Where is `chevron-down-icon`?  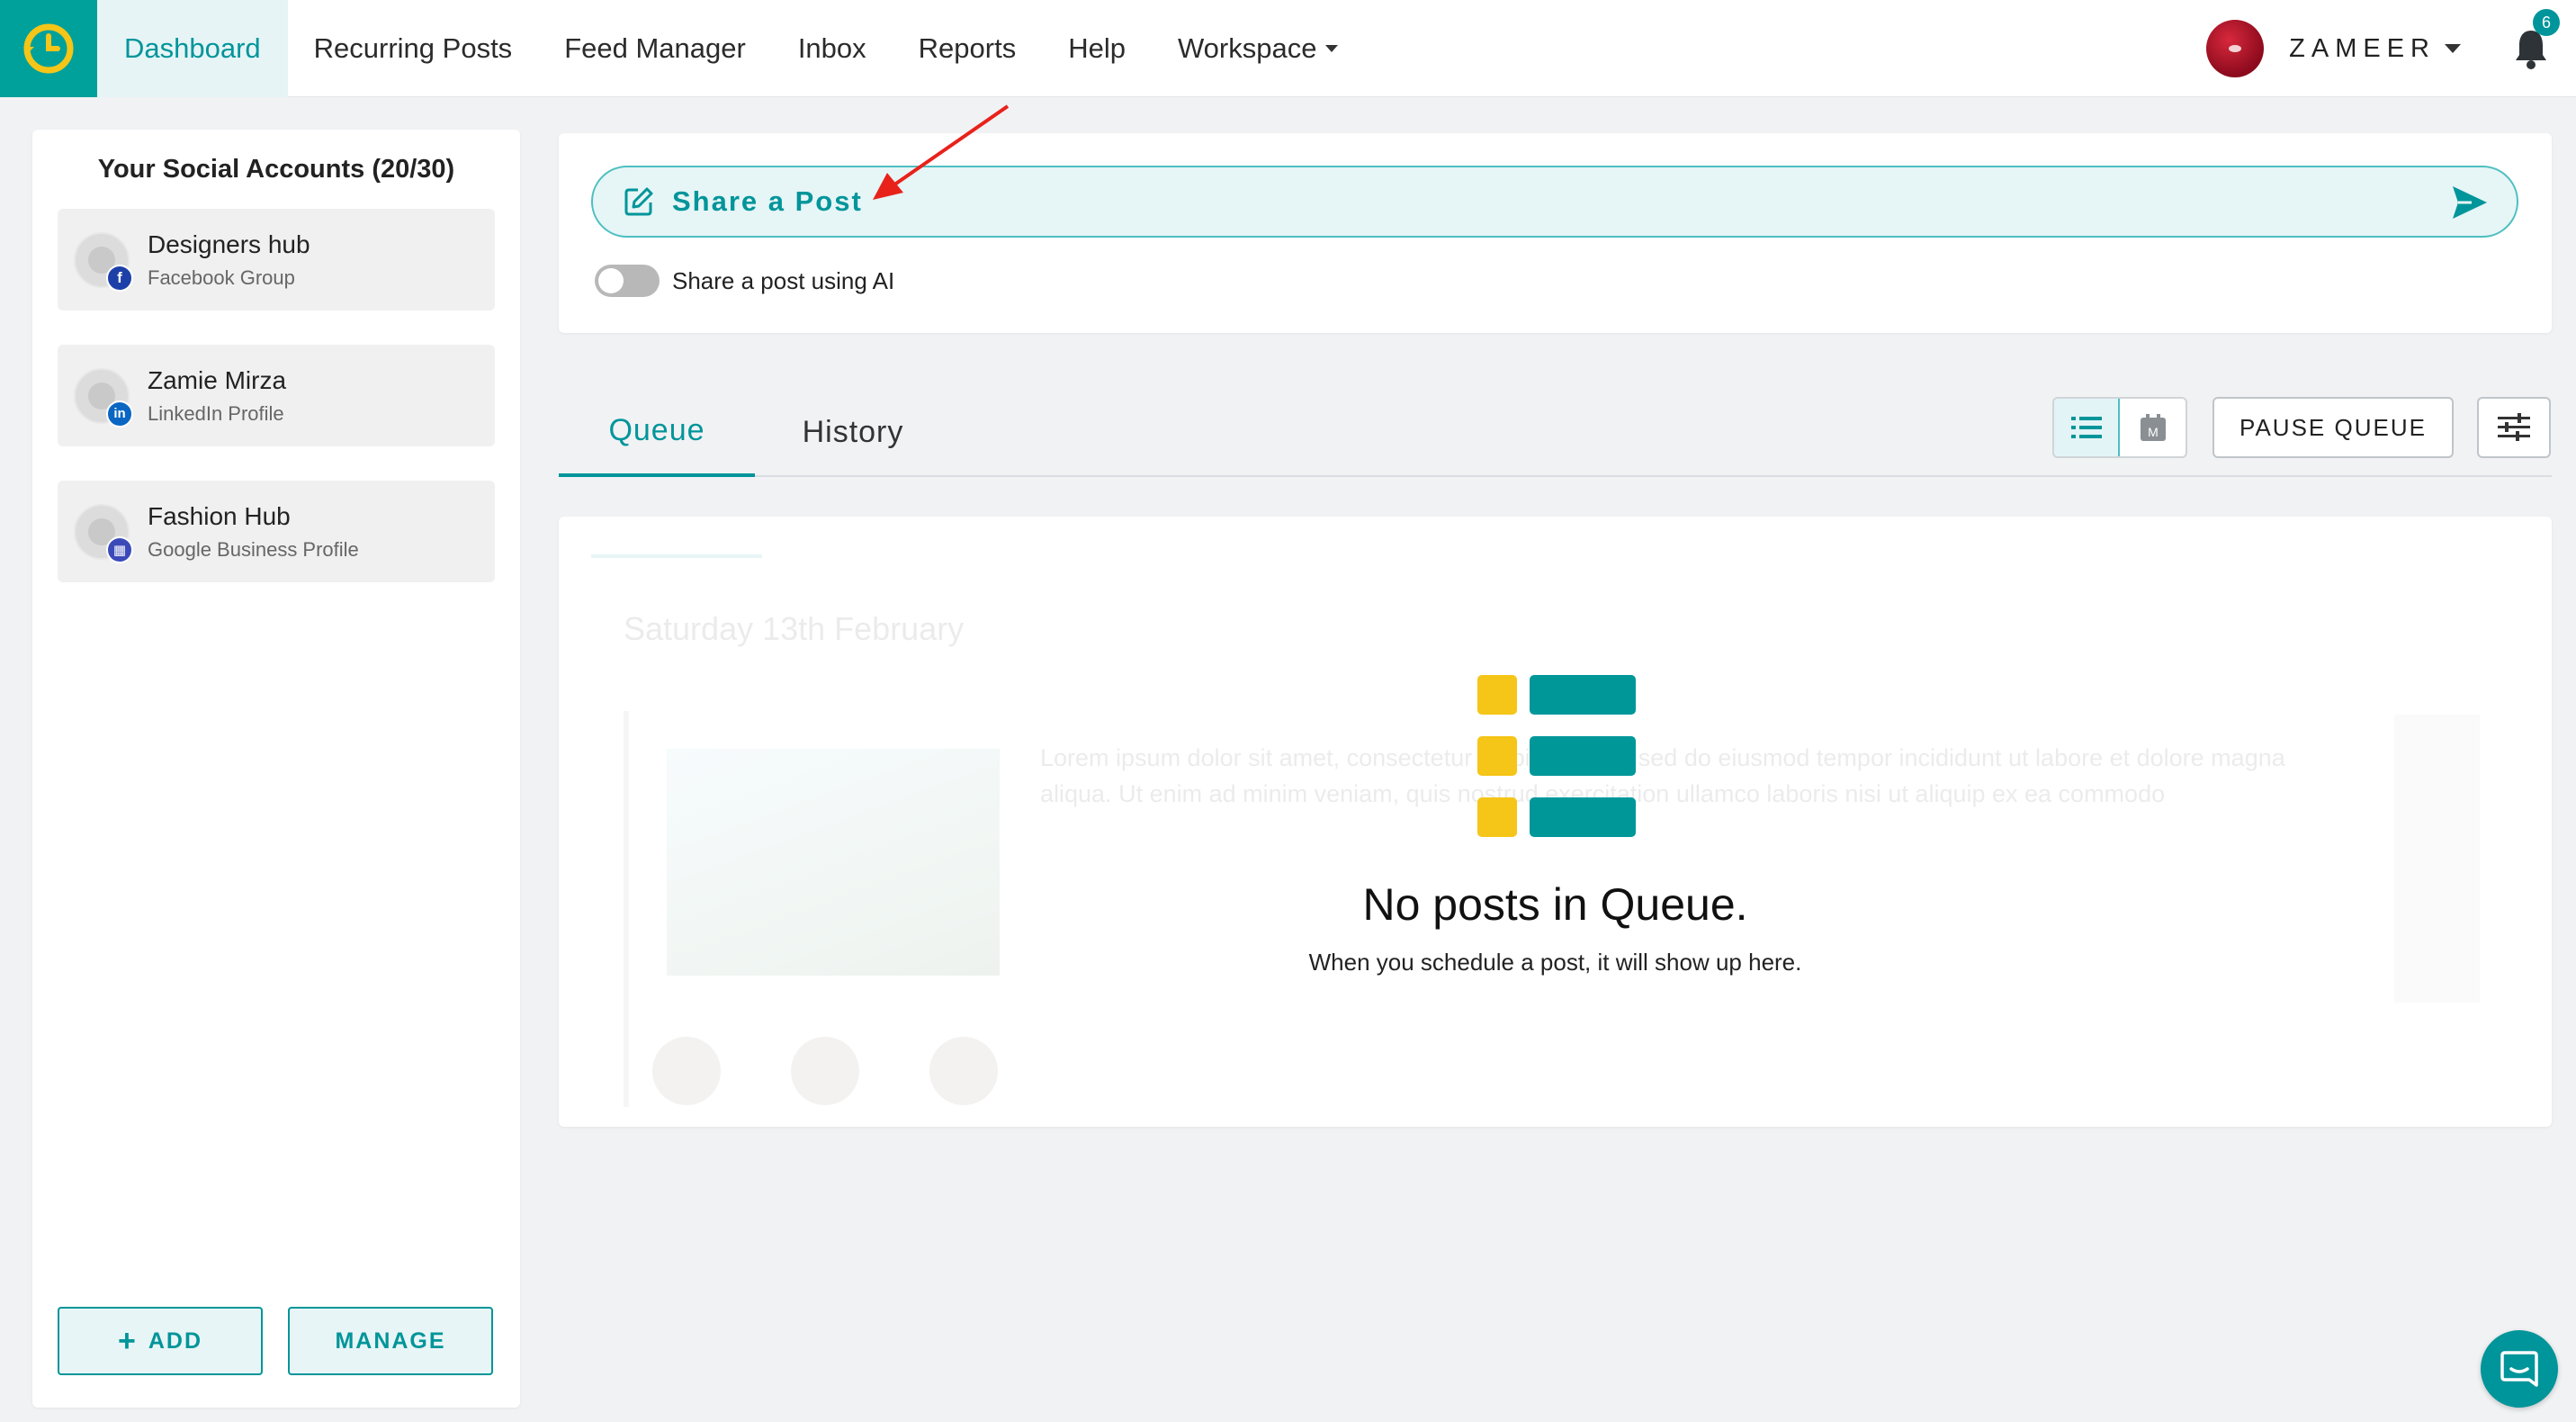
chevron-down-icon is located at coordinates (1332, 48).